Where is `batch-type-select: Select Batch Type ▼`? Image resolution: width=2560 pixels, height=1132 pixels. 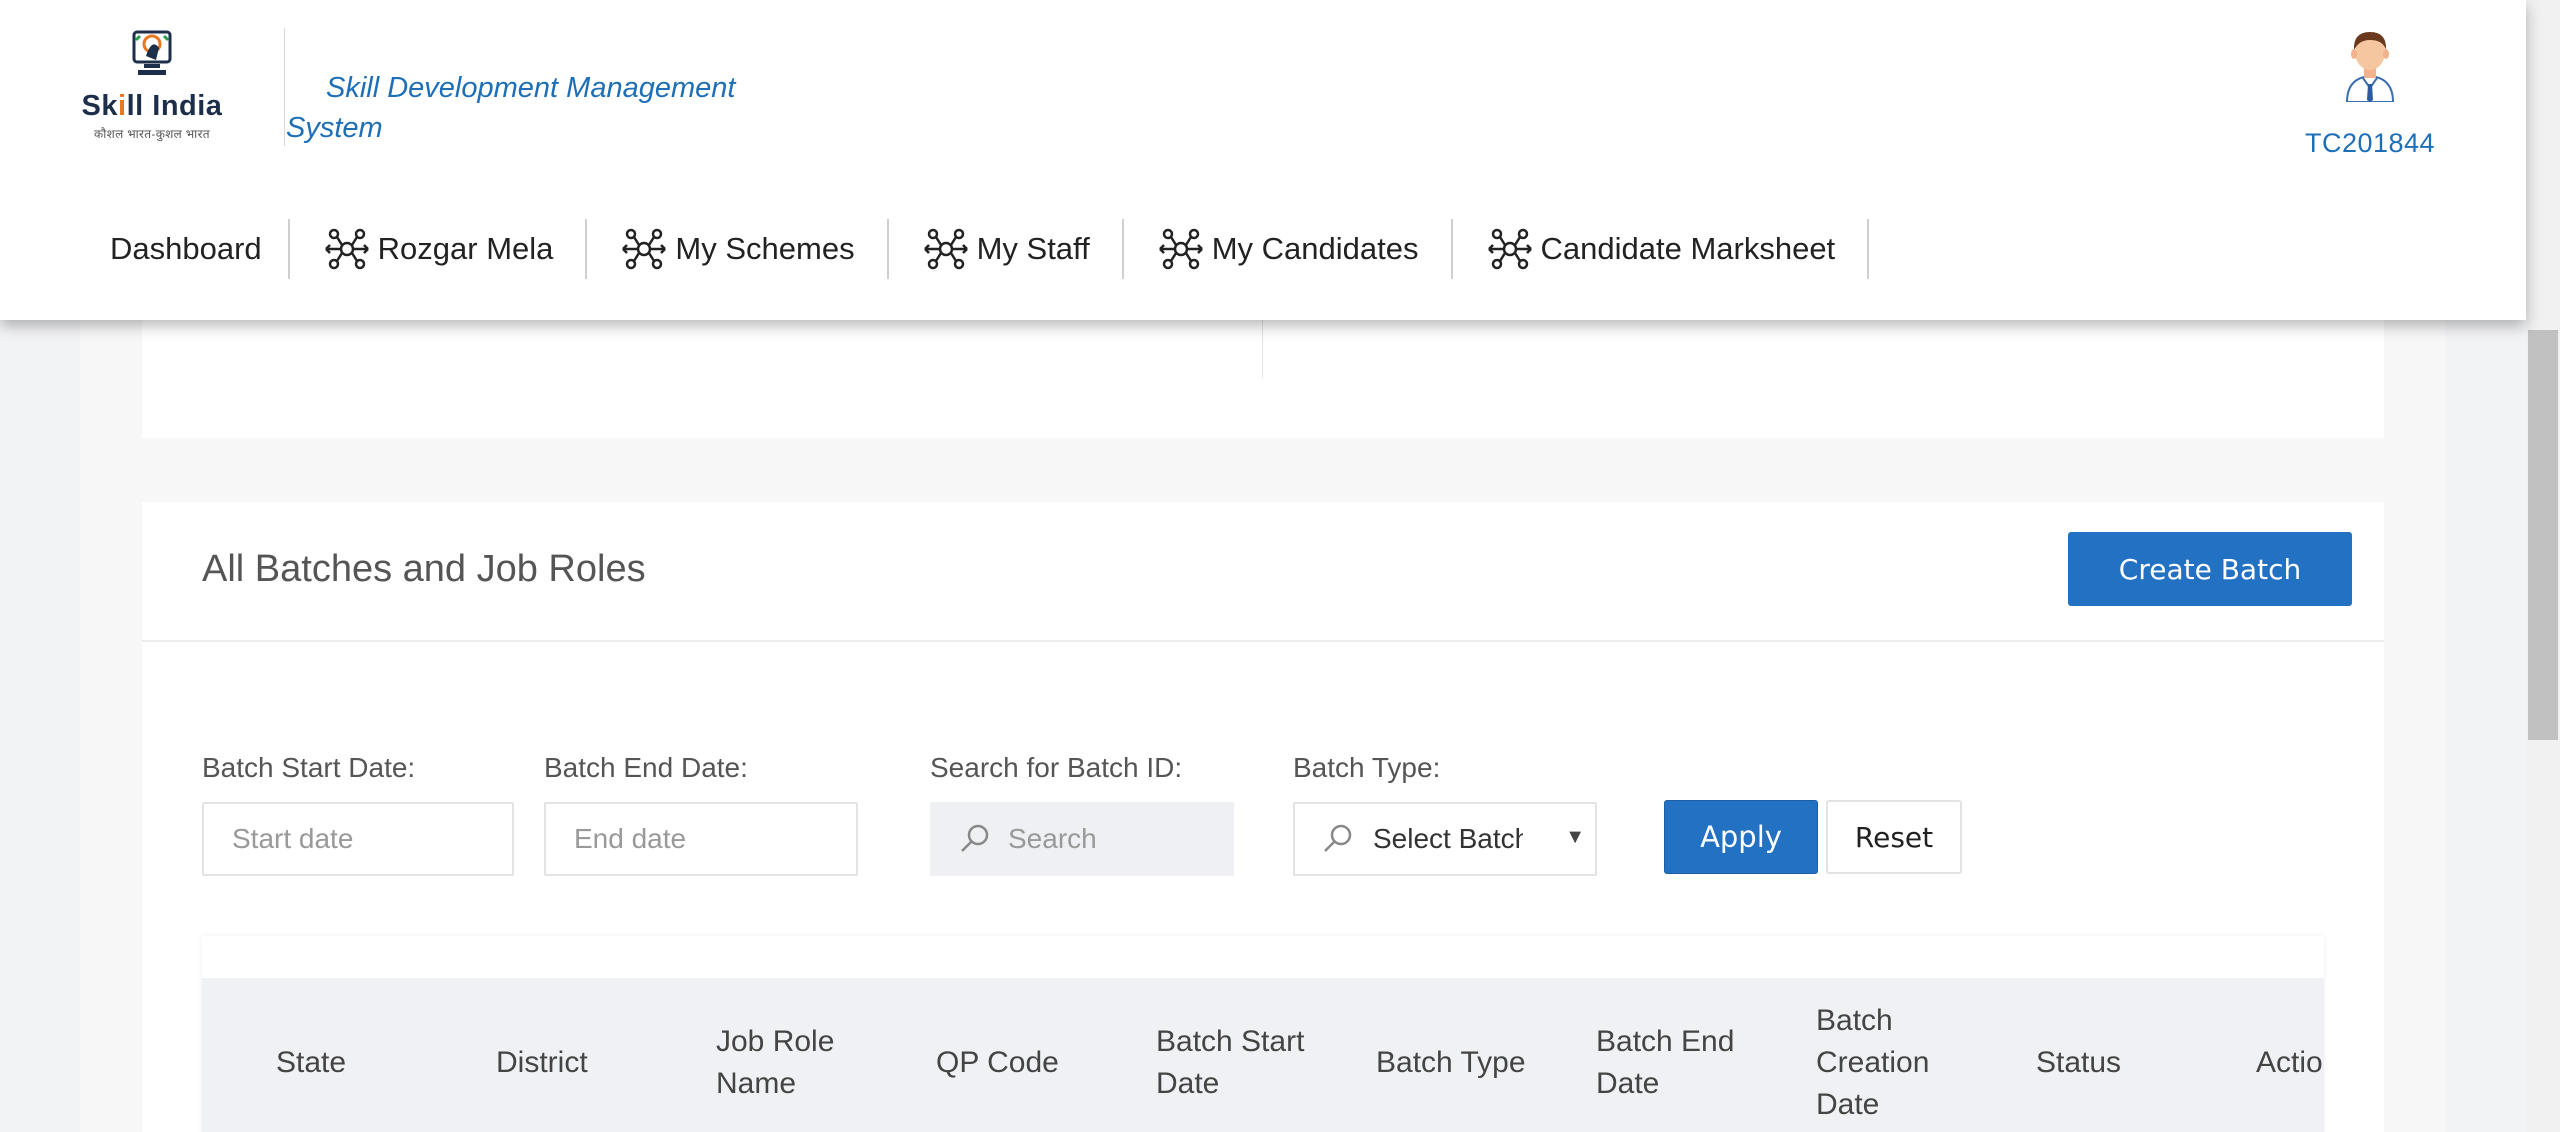
batch-type-select: Select Batch Type ▼ is located at coordinates (1445, 839).